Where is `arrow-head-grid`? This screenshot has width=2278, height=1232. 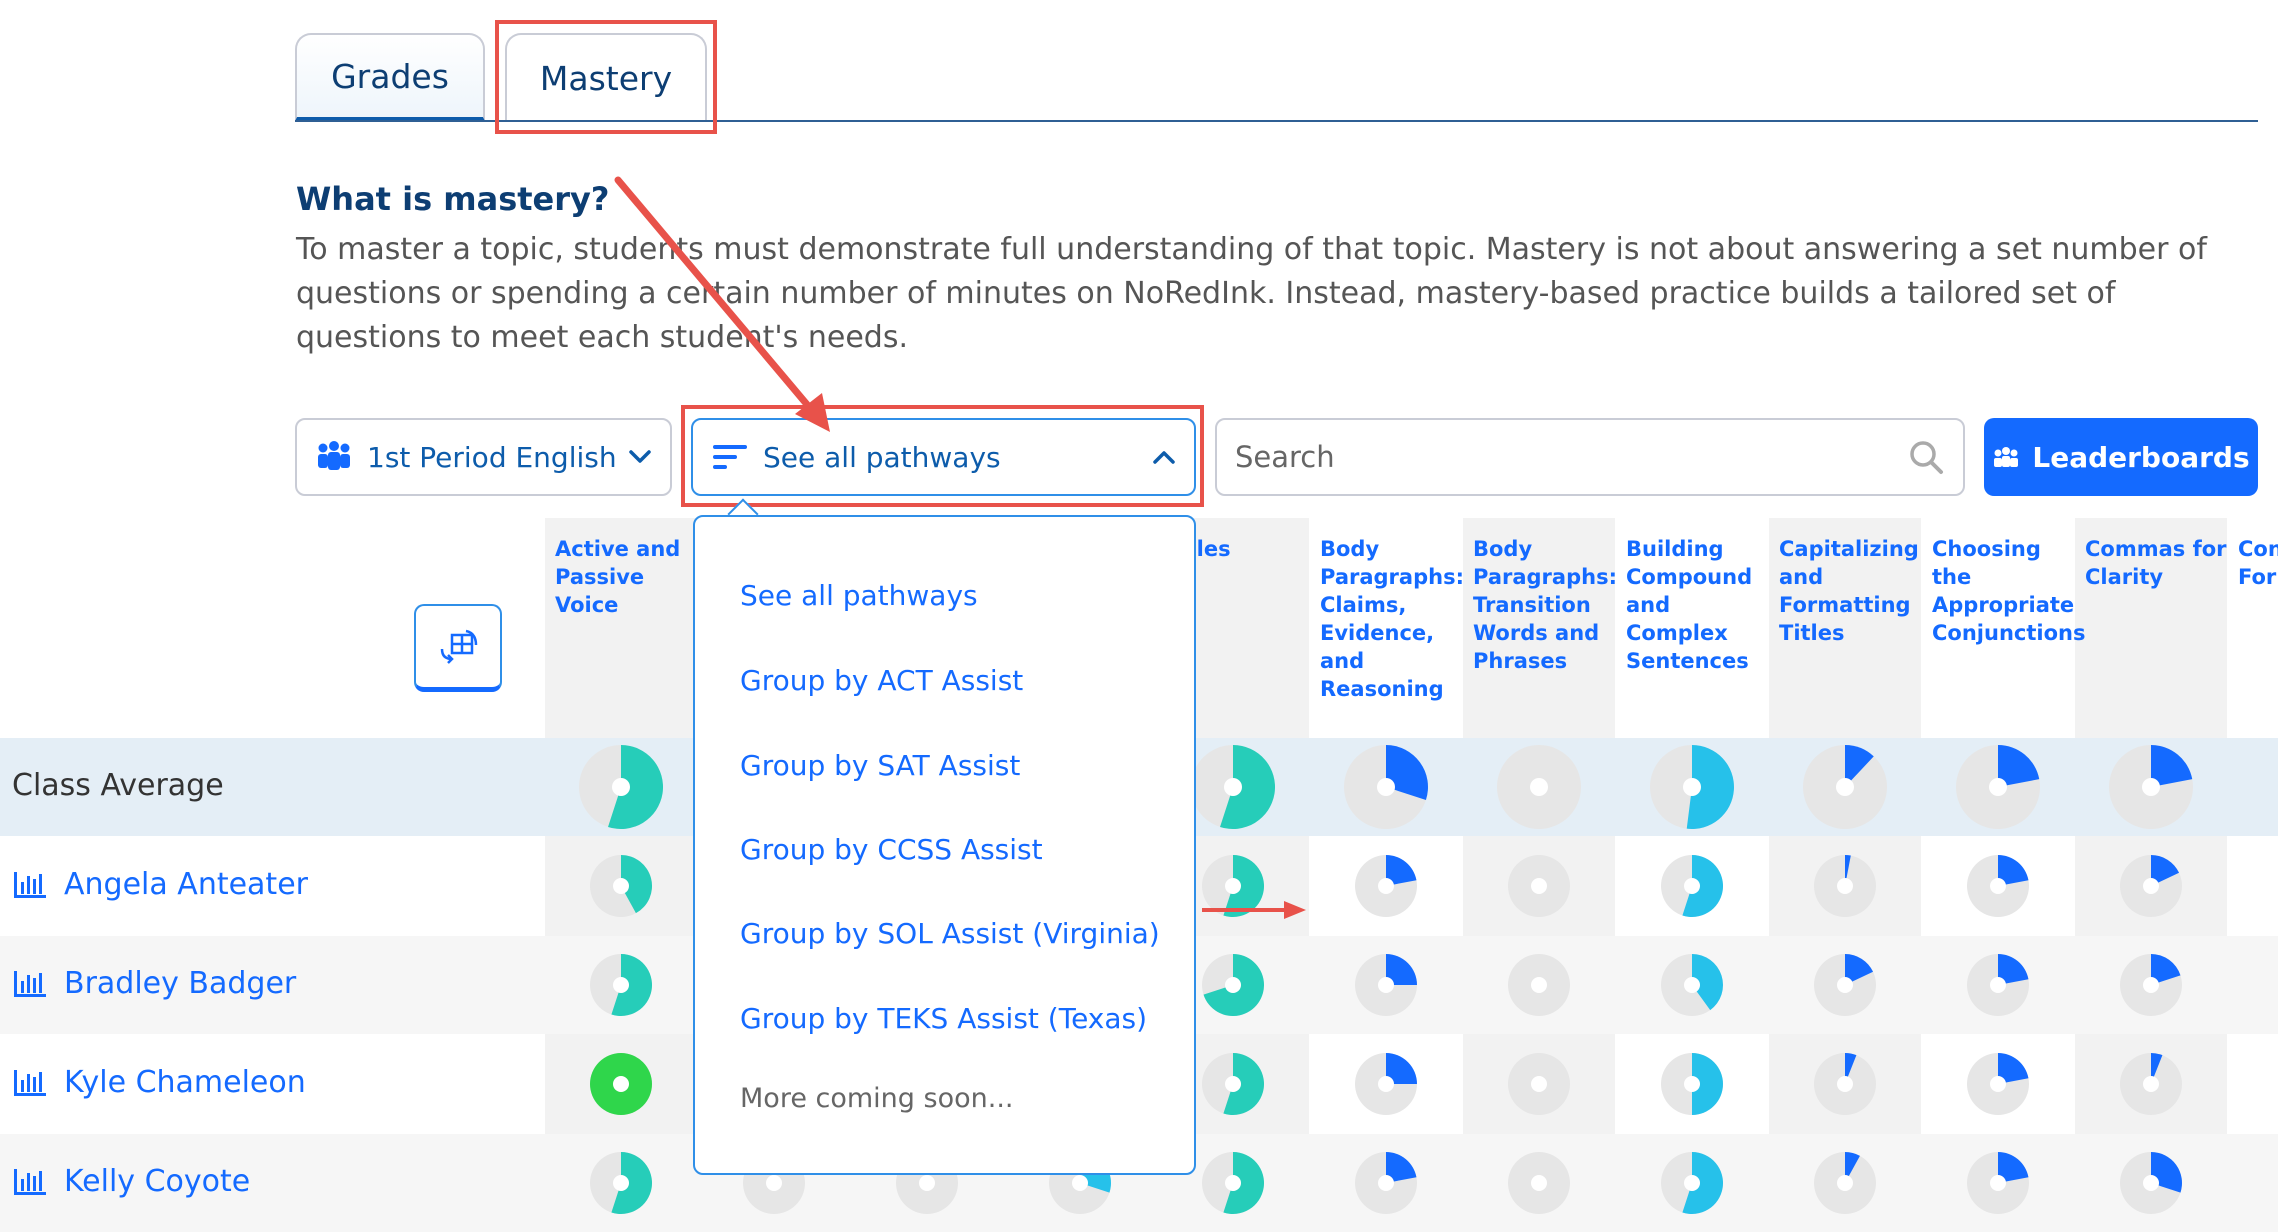
arrow-head-grid is located at coordinates (1295, 910).